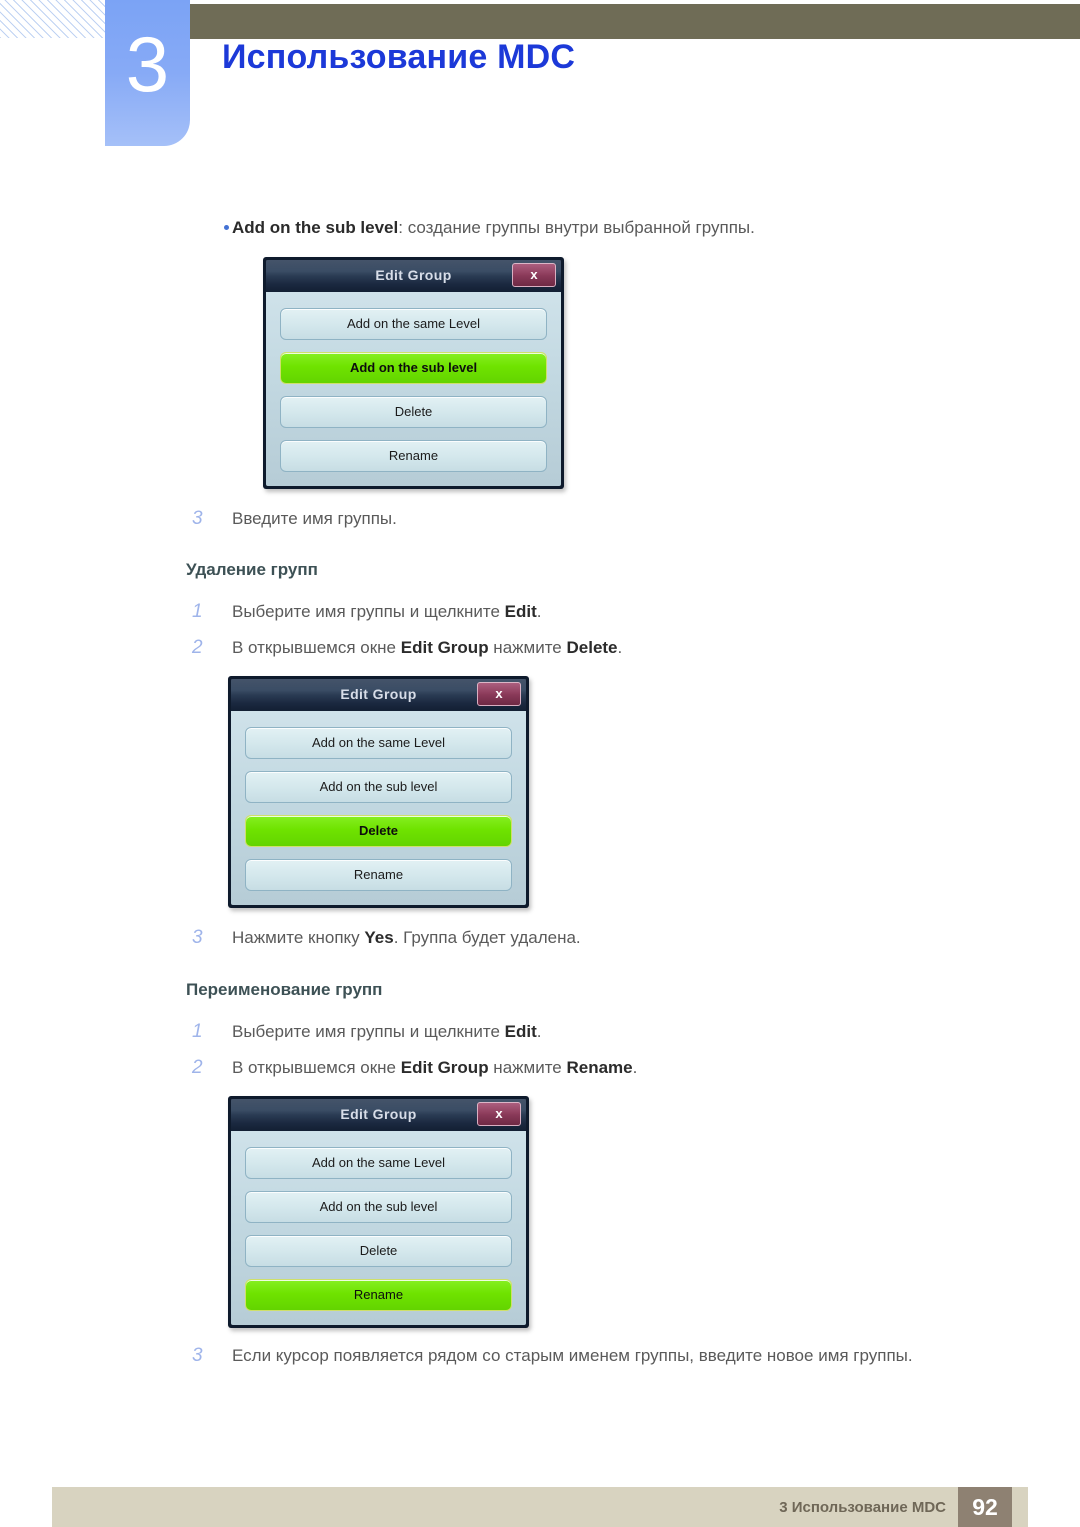 This screenshot has height=1527, width=1080. I want to click on decorative-hatch-pattern, so click(54, 19).